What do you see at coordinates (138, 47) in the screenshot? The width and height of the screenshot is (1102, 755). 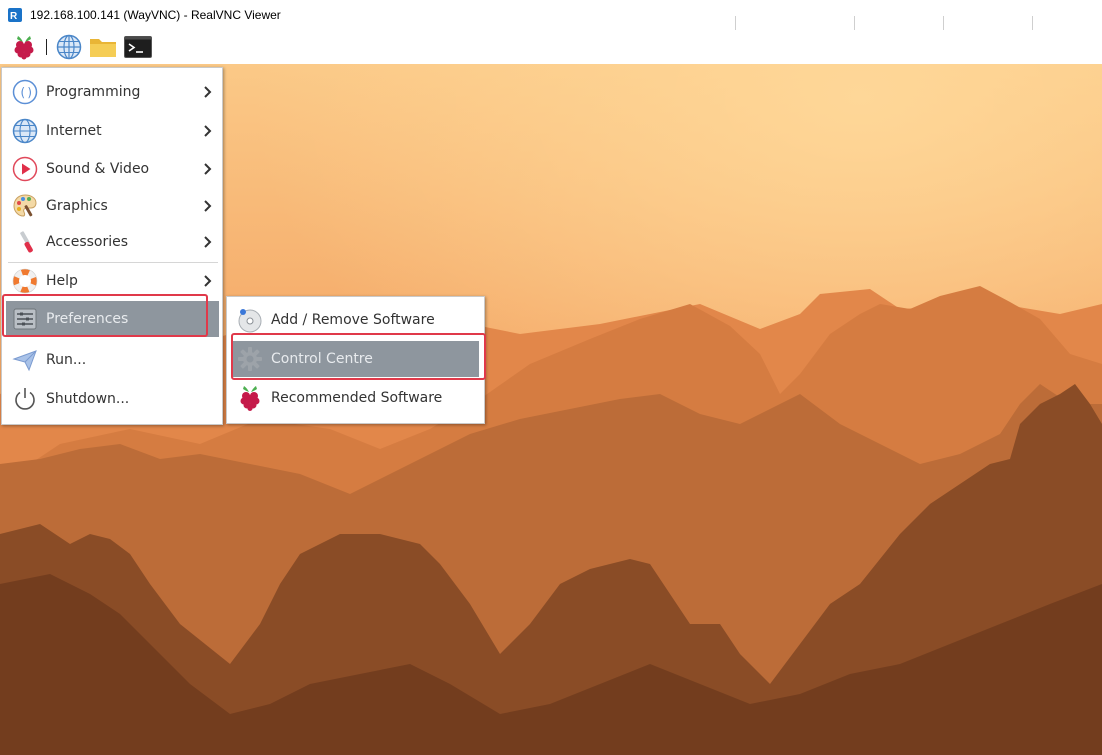 I see `terminal-icon` at bounding box center [138, 47].